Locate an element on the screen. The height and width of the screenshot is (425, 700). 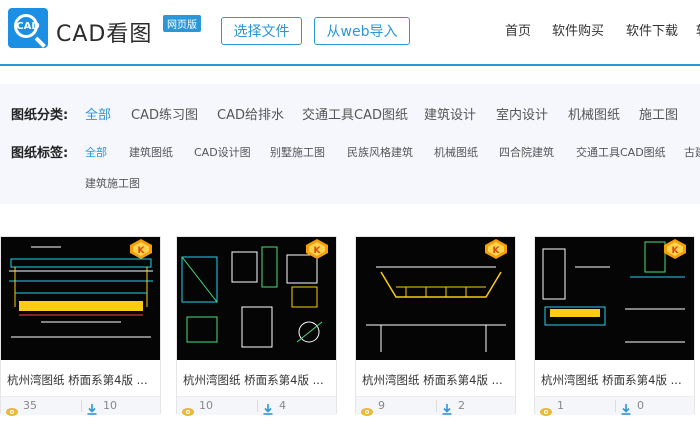
tag-construction-drawings: 建筑施工图 is located at coordinates (112, 183).